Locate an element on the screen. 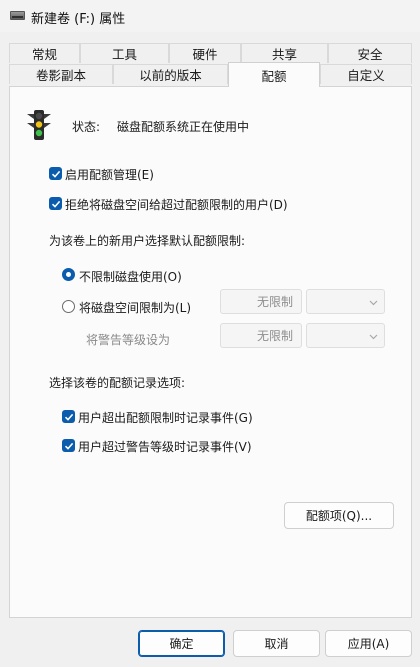  window-title: 新建卷 (F:) 属性 is located at coordinates (78, 19).